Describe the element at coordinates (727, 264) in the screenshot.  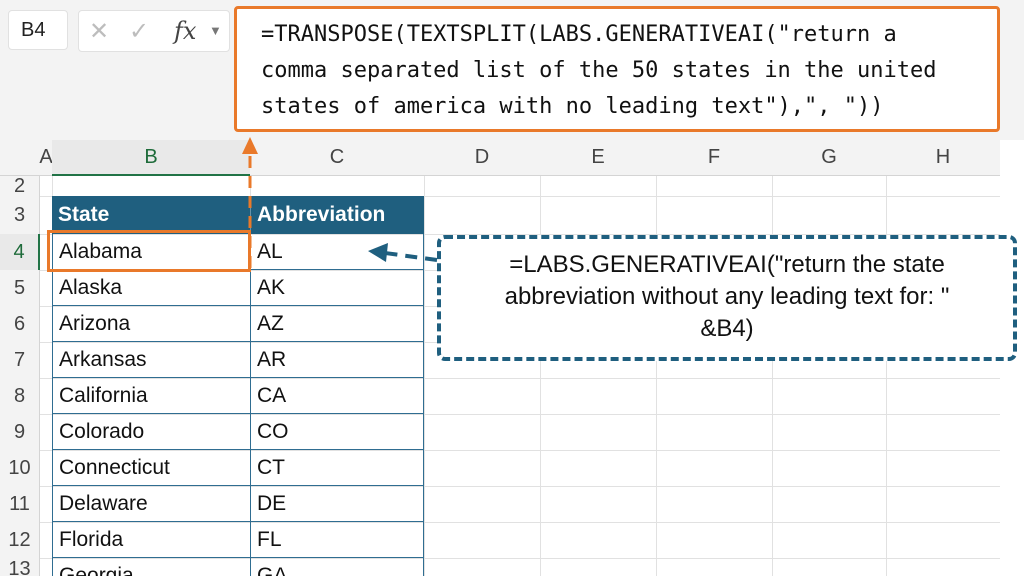
I see `callout-line: =LABS.GENERATIVEAI("return the state` at that location.